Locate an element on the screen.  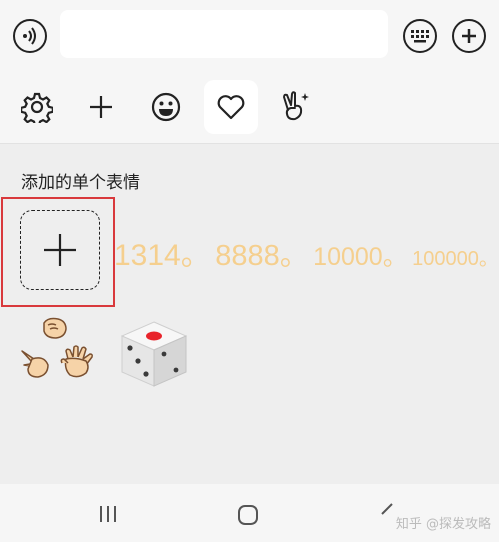
tab-emoji is located at coordinates (166, 107).